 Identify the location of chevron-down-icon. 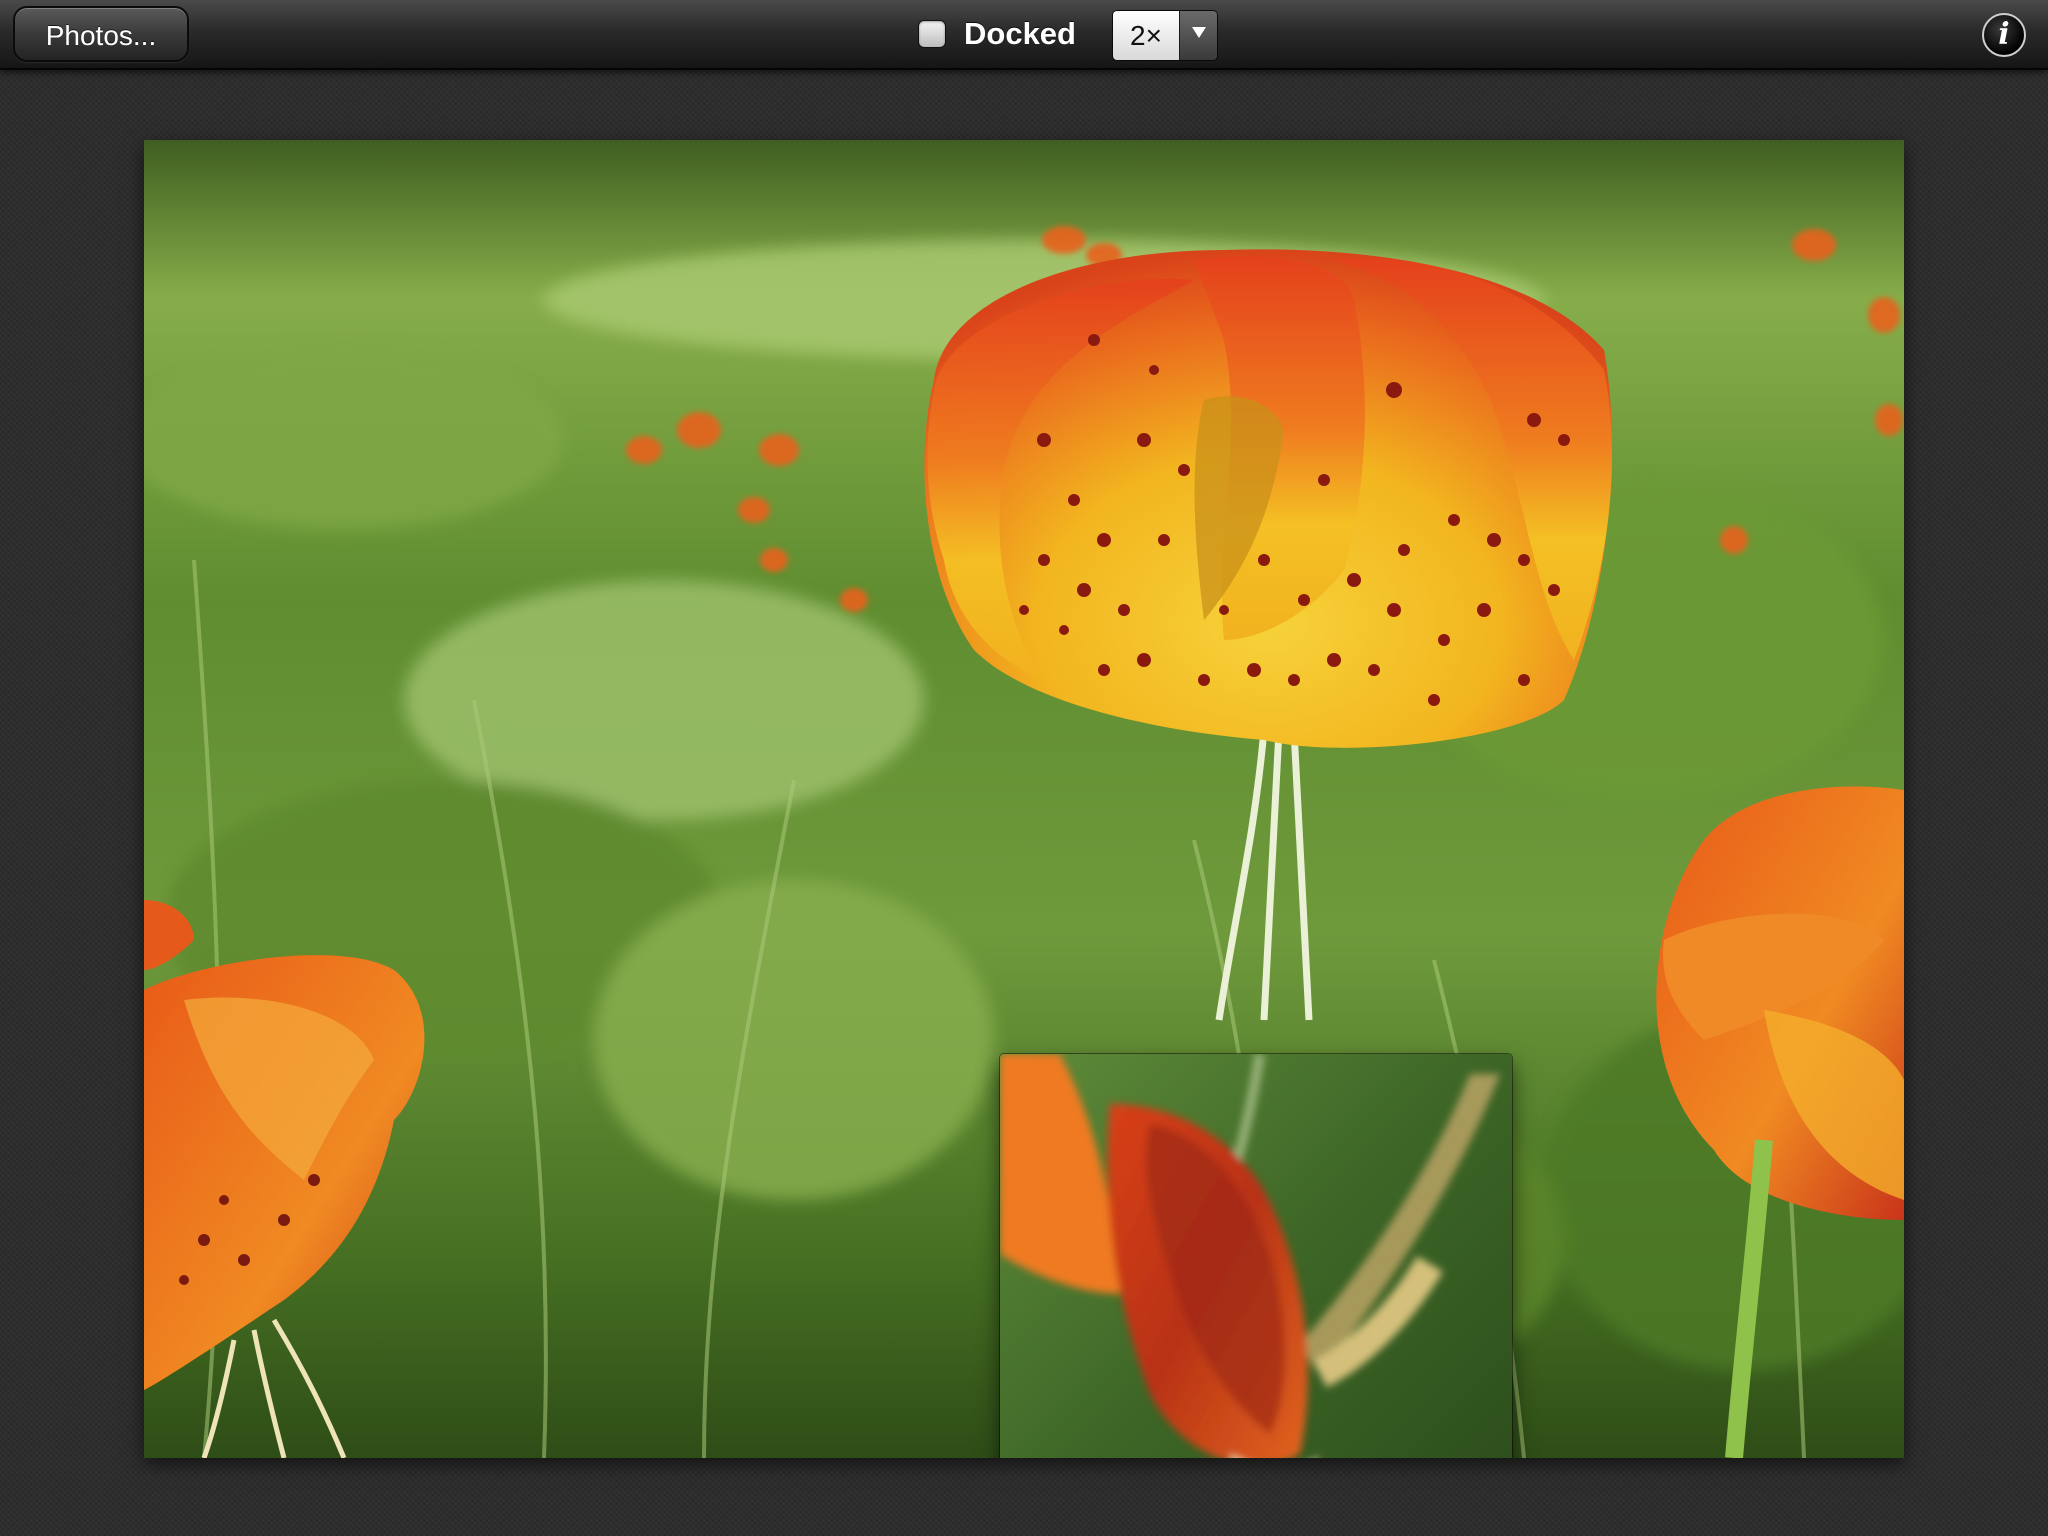
(1198, 32).